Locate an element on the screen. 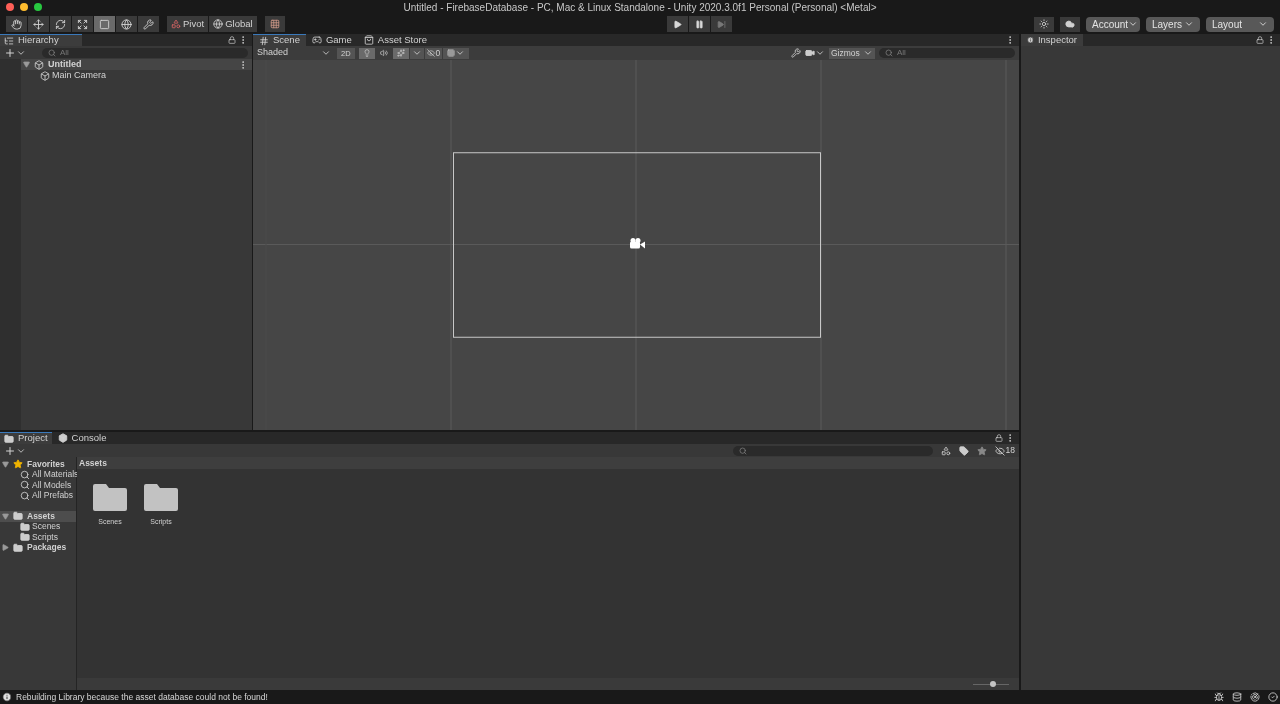 The width and height of the screenshot is (1280, 704). effects-toggle is located at coordinates (400, 53).